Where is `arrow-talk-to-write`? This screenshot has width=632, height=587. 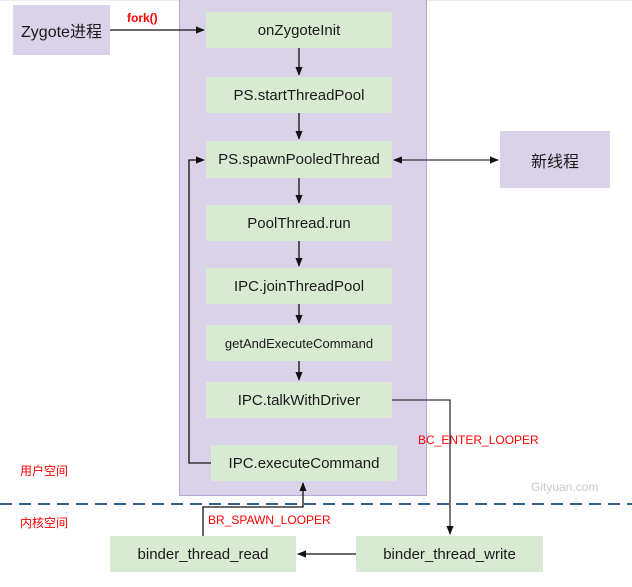 arrow-talk-to-write is located at coordinates (423, 467).